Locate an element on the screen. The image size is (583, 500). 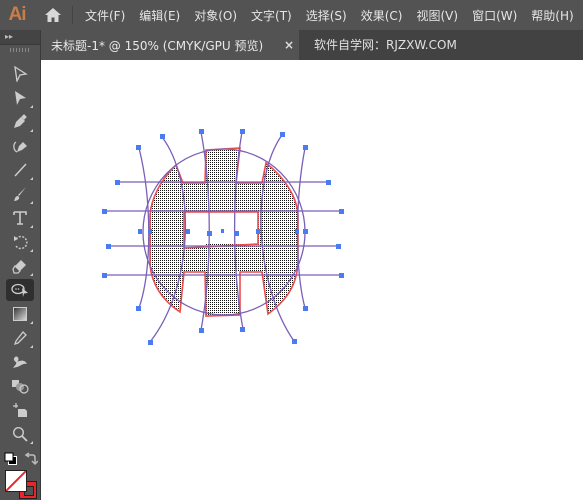
line-icon is located at coordinates (20, 170).